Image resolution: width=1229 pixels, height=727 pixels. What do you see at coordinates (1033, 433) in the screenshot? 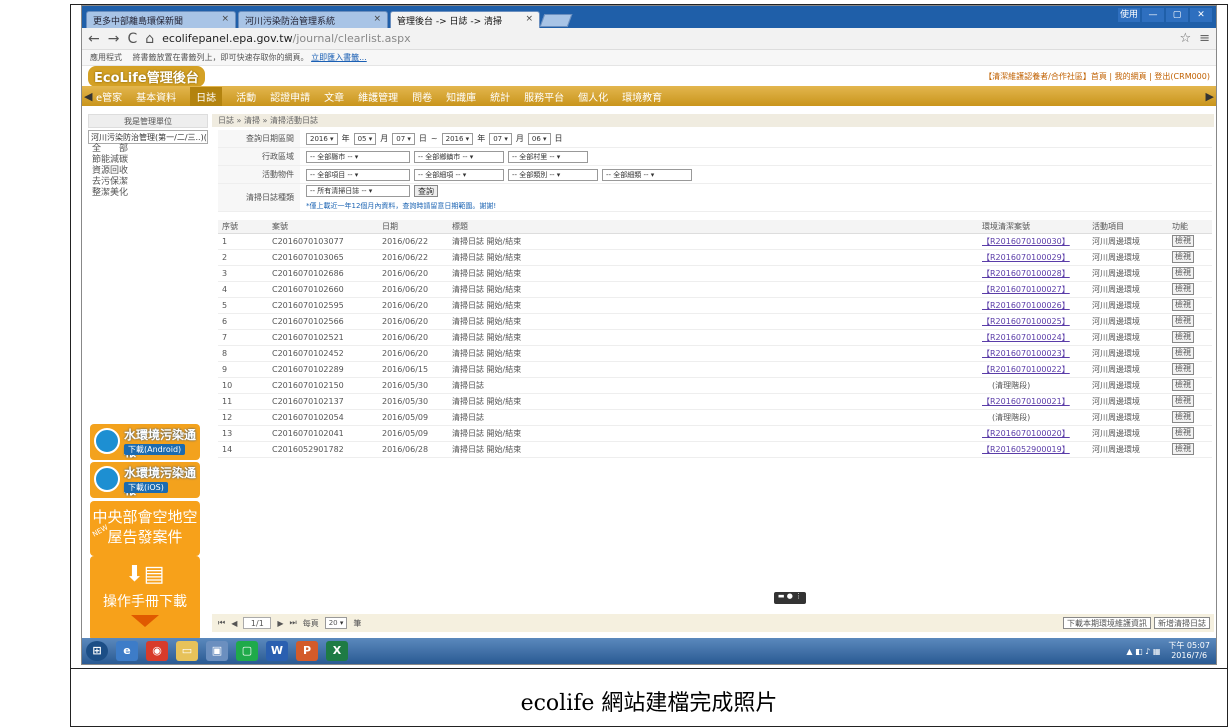
I see `cell-ref: 【R2016070100020】` at bounding box center [1033, 433].